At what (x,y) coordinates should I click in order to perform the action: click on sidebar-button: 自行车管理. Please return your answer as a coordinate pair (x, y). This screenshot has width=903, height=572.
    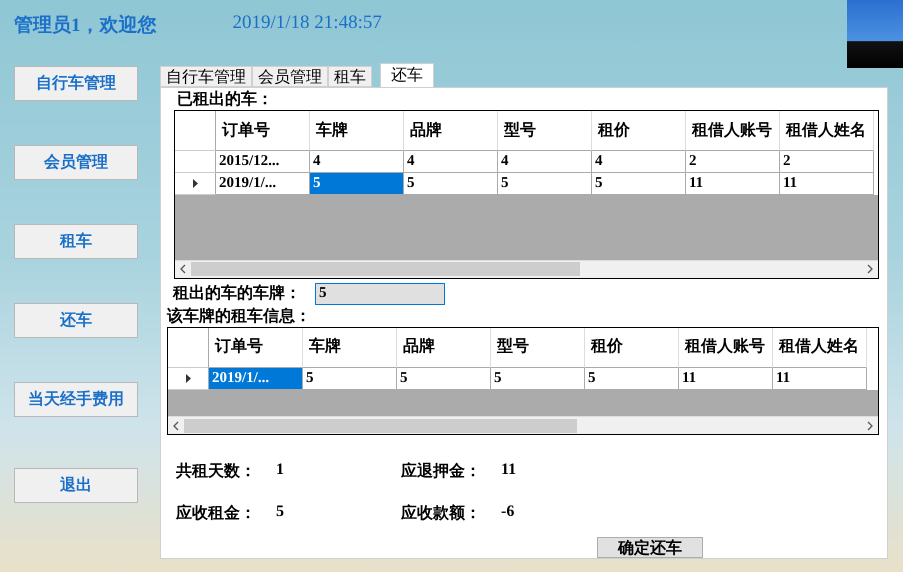
    Looking at the image, I should click on (76, 83).